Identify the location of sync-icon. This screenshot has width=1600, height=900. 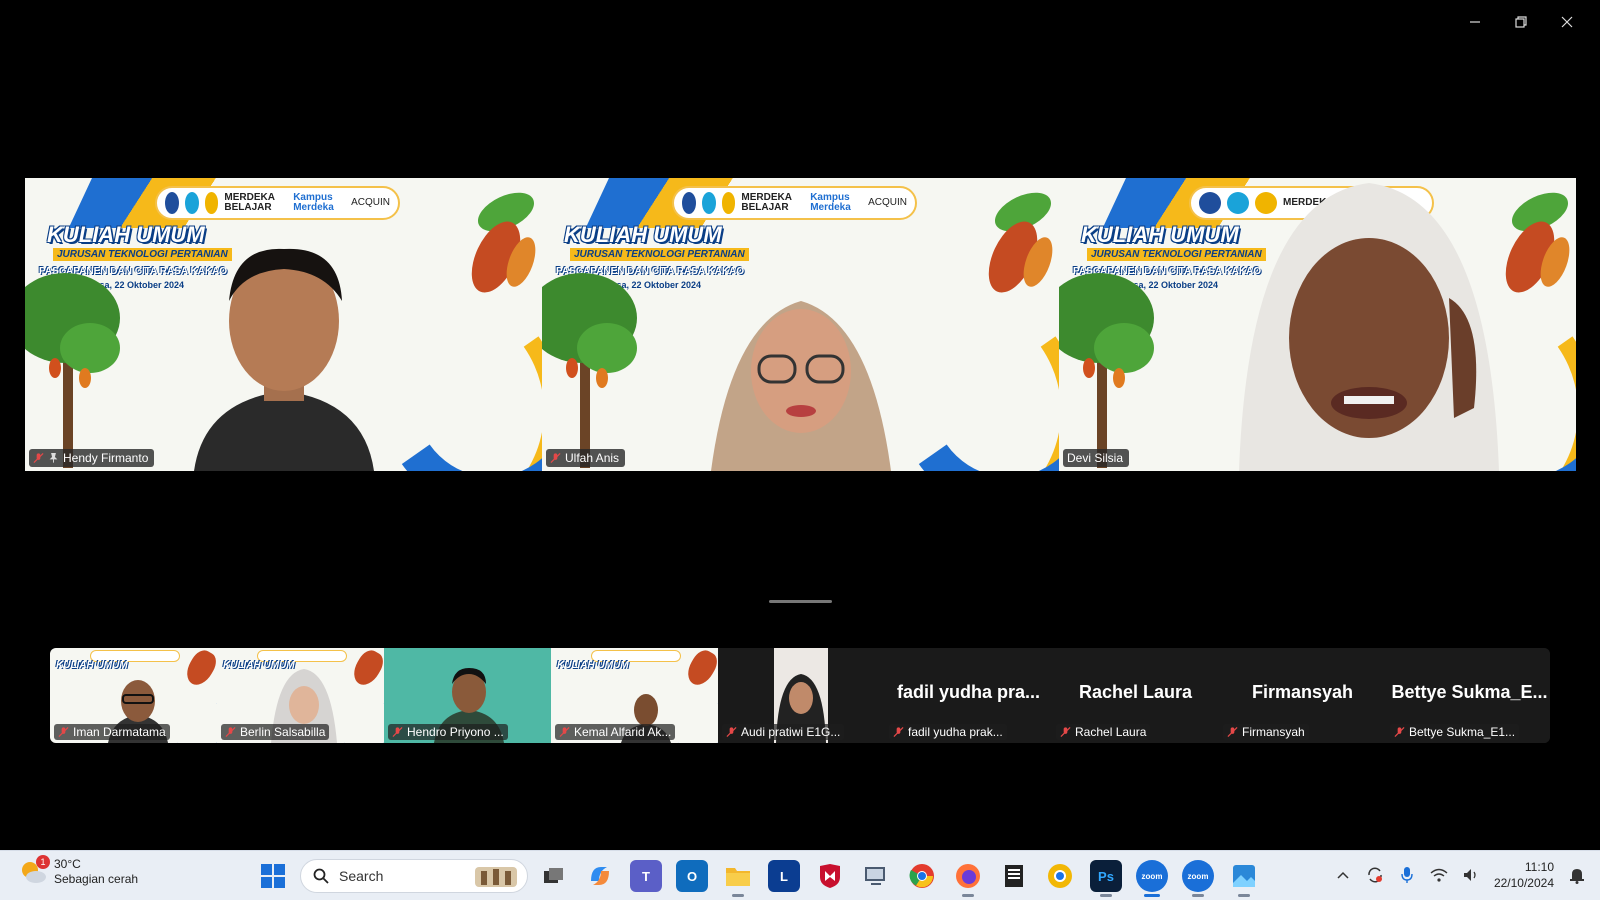
(1375, 875).